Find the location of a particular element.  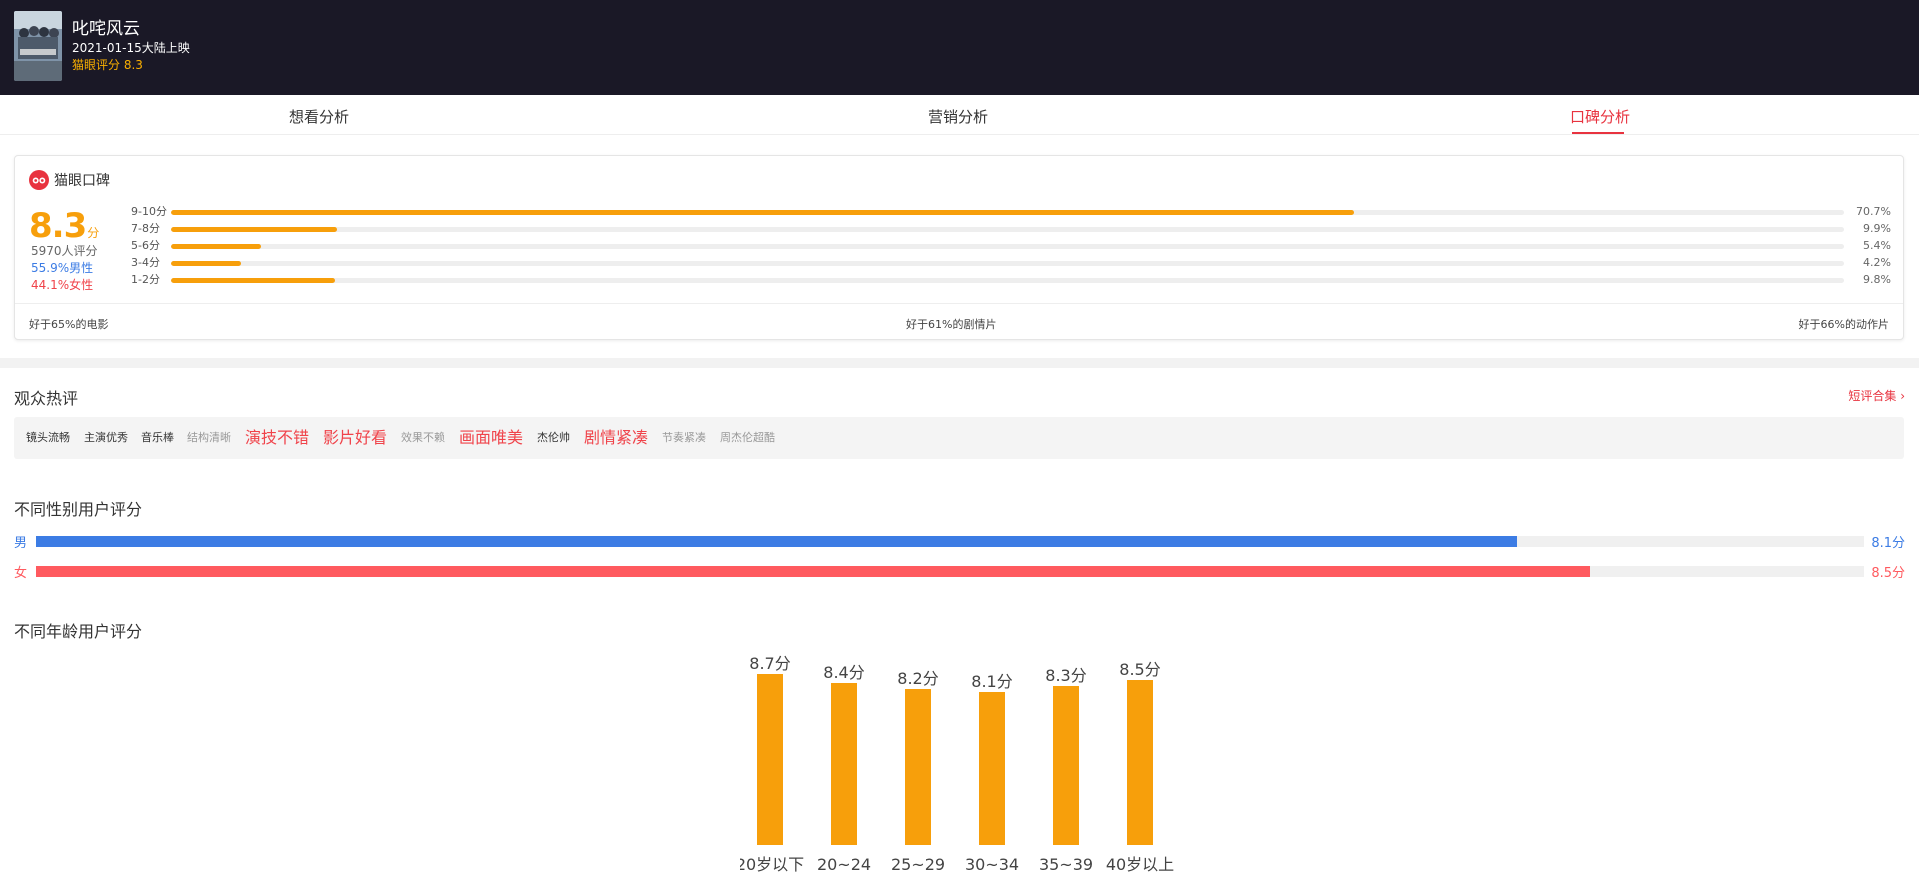

movie-poster is located at coordinates (38, 46).